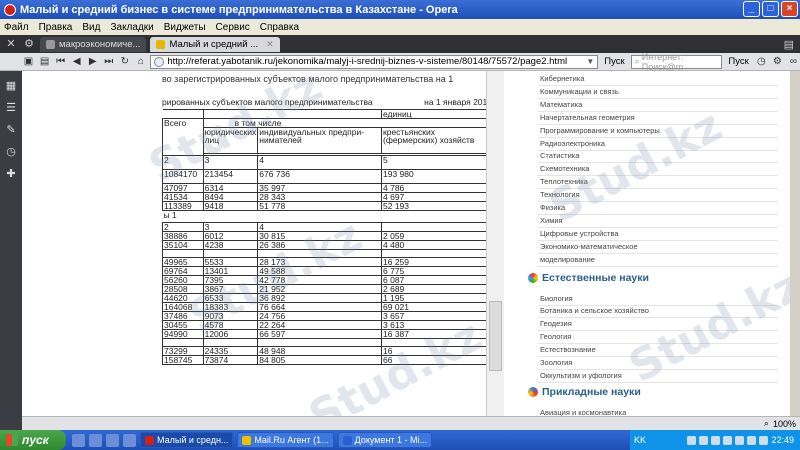  What do you see at coordinates (789, 9) in the screenshot?
I see `close-button: ×` at bounding box center [789, 9].